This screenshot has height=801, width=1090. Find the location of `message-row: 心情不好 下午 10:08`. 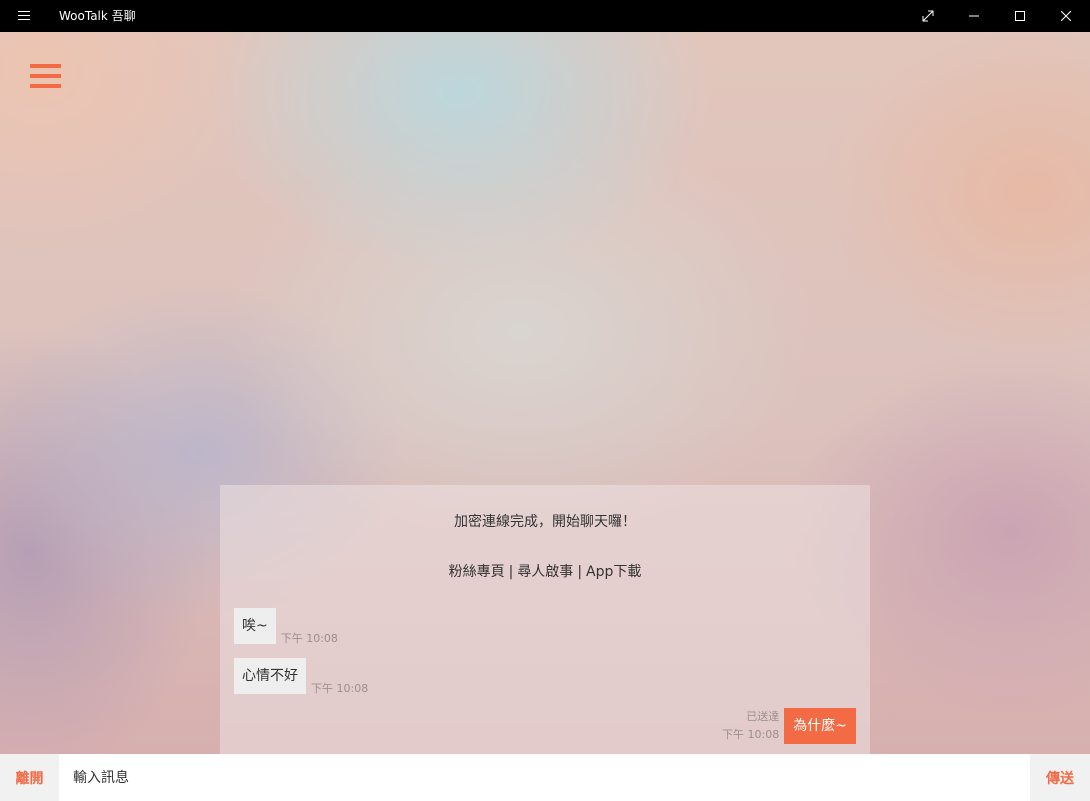

message-row: 心情不好 下午 10:08 is located at coordinates (301, 676).